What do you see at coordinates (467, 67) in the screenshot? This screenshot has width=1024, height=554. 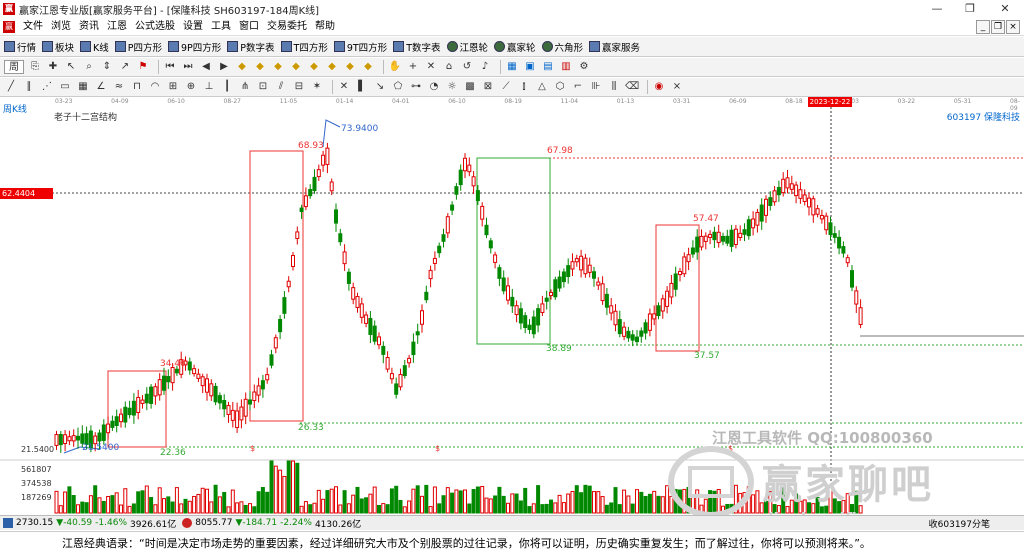 I see `reset-icon: ↺` at bounding box center [467, 67].